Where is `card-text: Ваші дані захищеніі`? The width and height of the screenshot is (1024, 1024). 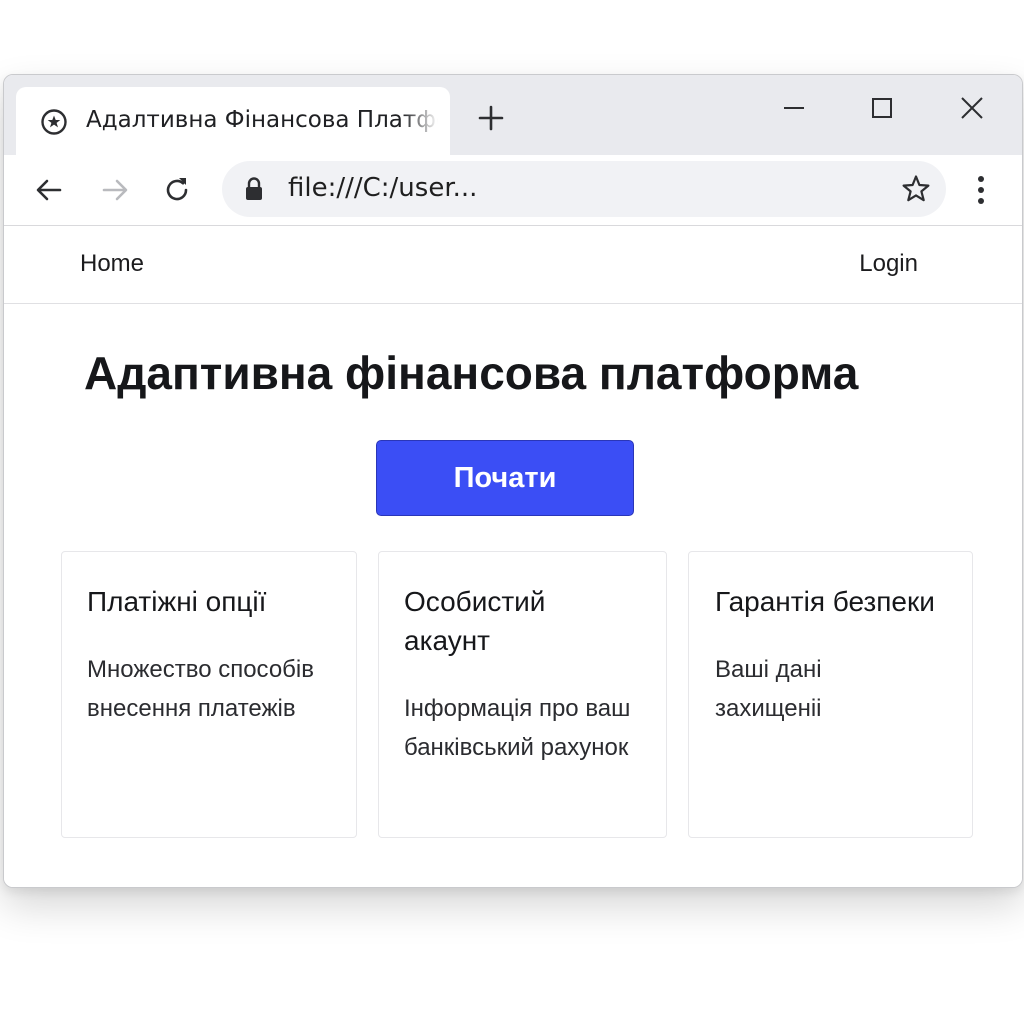
card-text: Ваші дані захищеніі is located at coordinates (768, 689).